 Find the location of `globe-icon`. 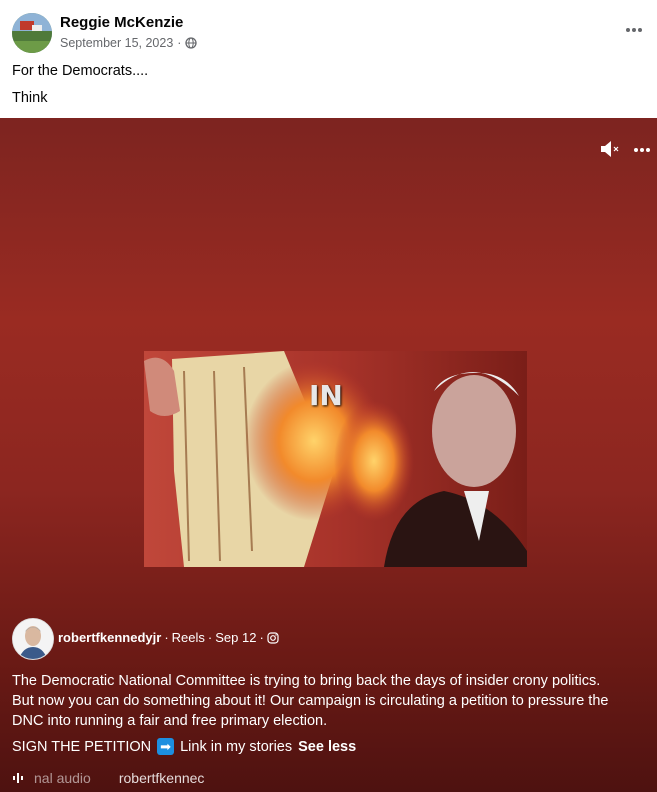

globe-icon is located at coordinates (191, 43).